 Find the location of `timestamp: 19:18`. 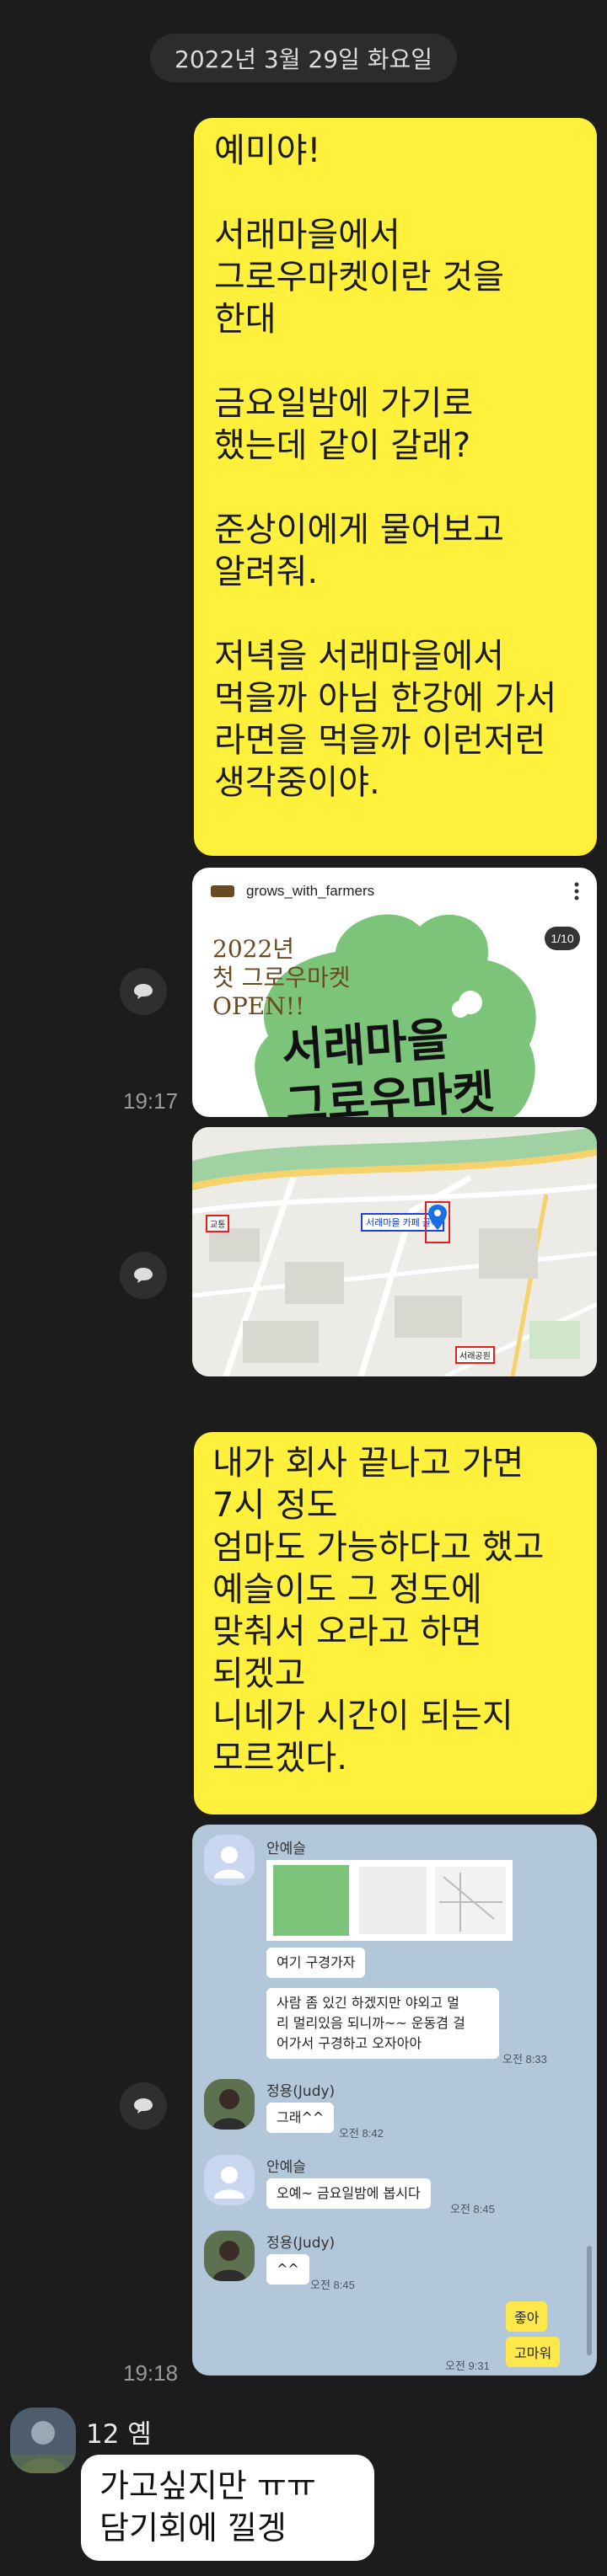

timestamp: 19:18 is located at coordinates (151, 2373).